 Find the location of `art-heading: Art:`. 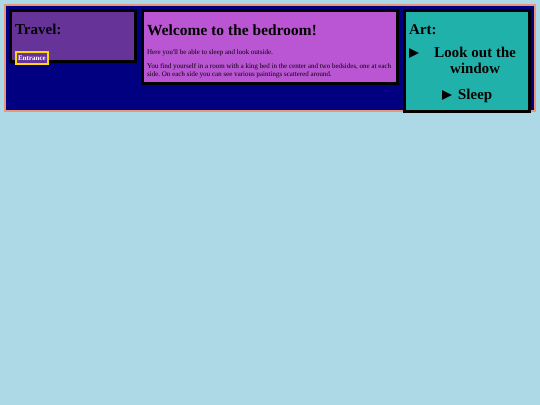

art-heading: Art: is located at coordinates (423, 30).